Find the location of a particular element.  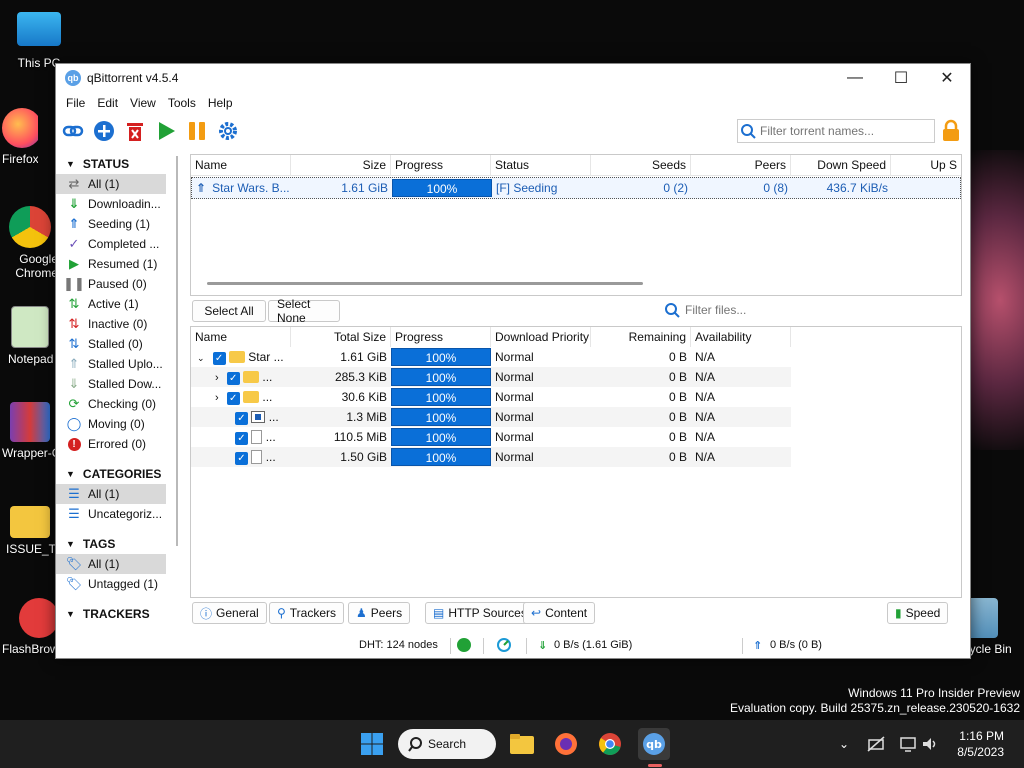

maximize-button: ☐ is located at coordinates (901, 78).